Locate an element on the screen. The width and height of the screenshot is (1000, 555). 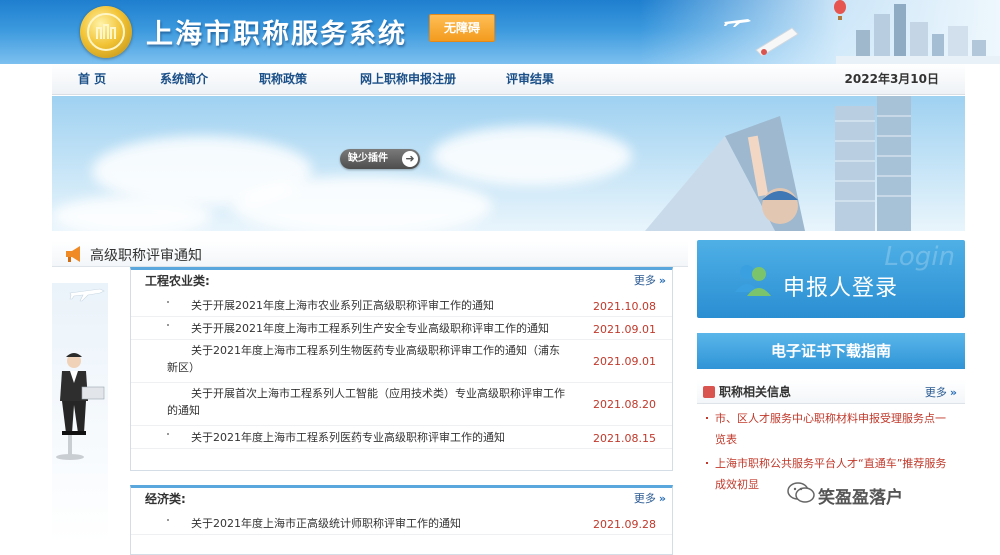
arrow-right-icon: ➜ is located at coordinates (410, 159).